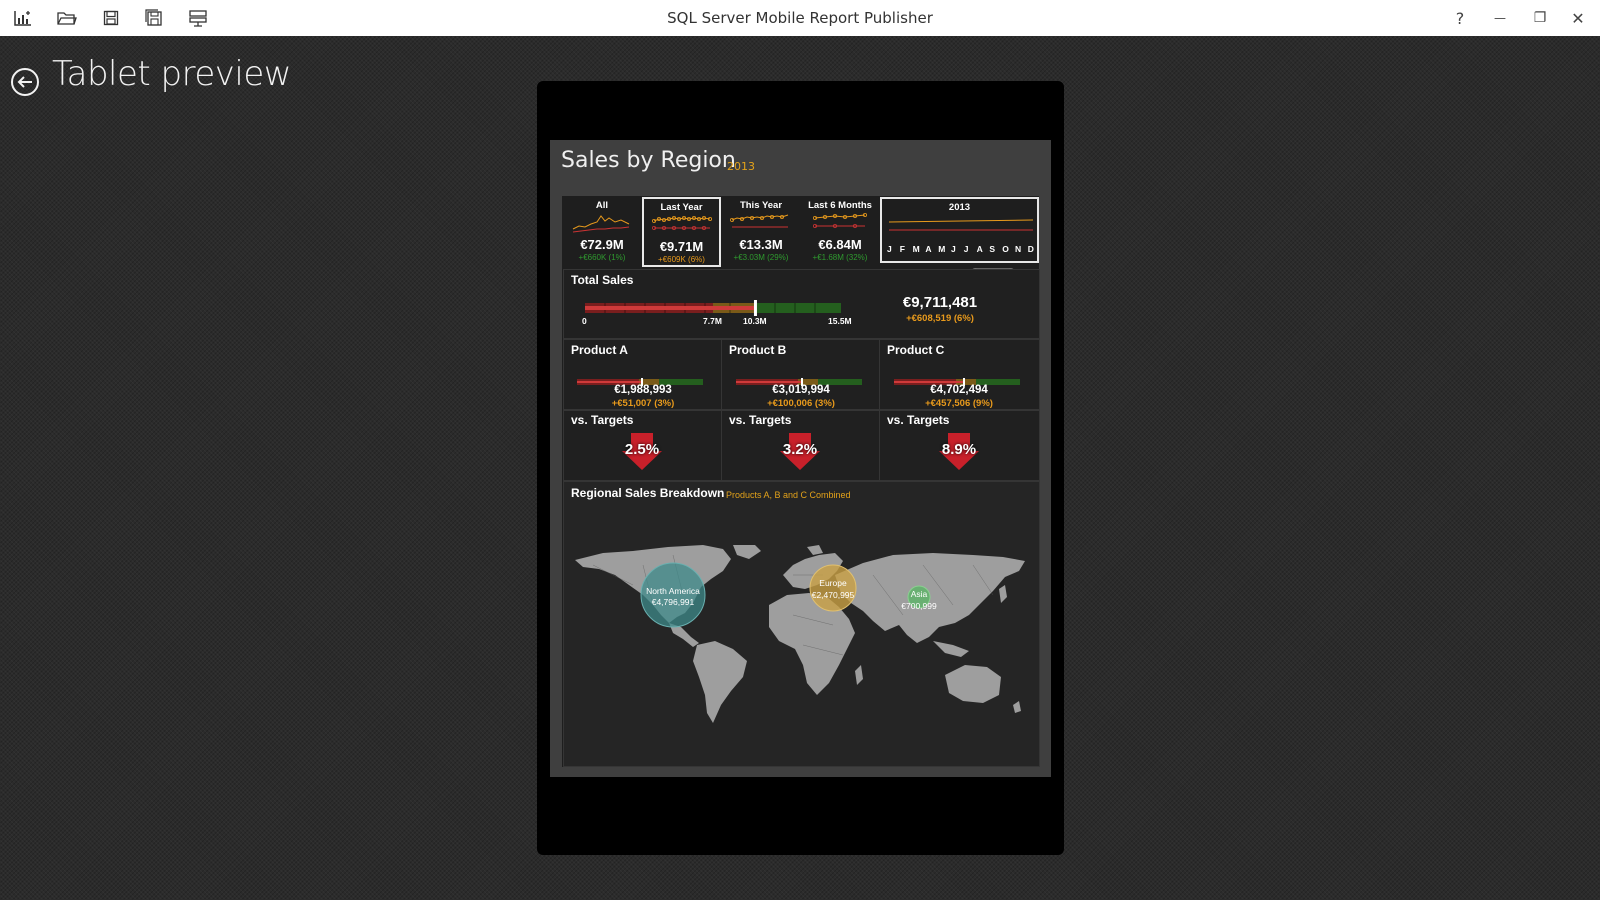  I want to click on product-name: Product C, so click(916, 350).